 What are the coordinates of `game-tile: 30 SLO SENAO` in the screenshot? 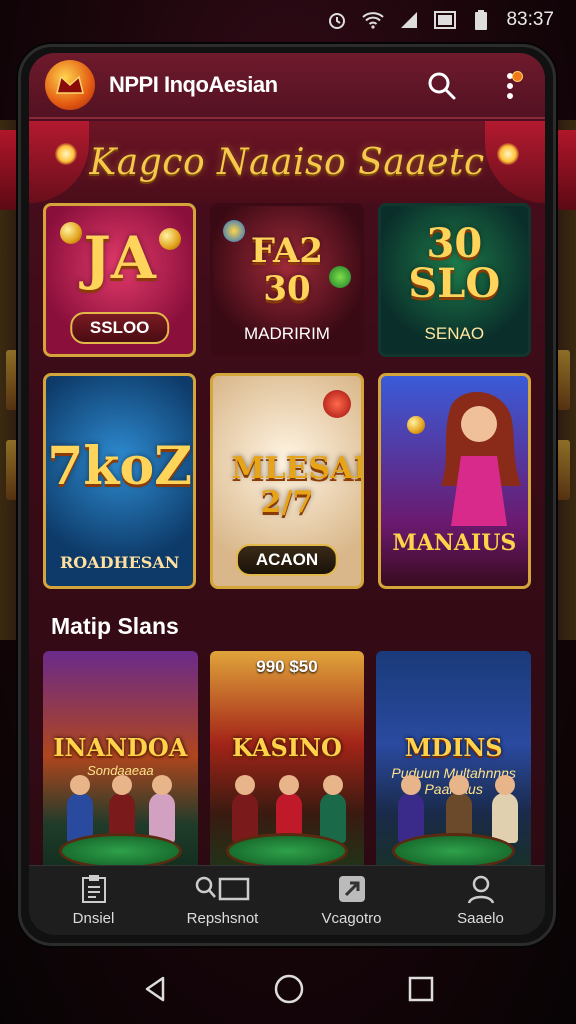 It's located at (454, 280).